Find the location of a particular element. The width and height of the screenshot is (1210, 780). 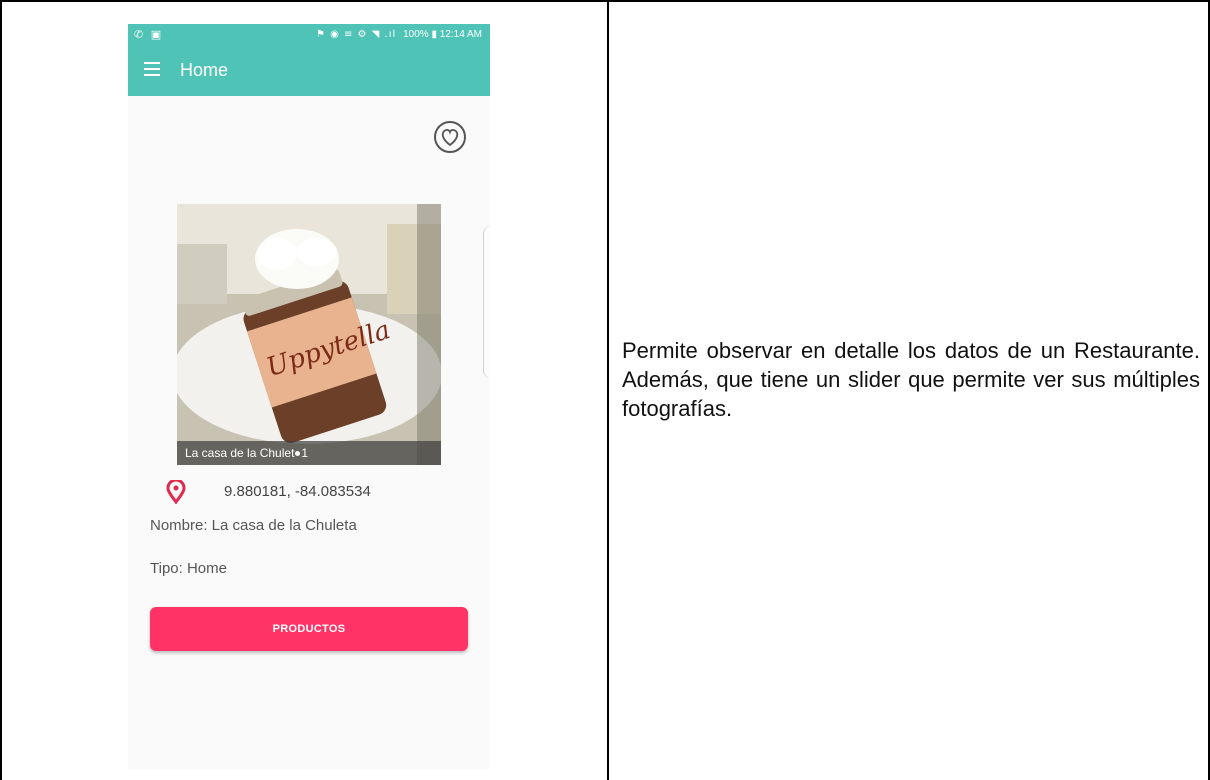

favorite-heart-icon is located at coordinates (450, 137).